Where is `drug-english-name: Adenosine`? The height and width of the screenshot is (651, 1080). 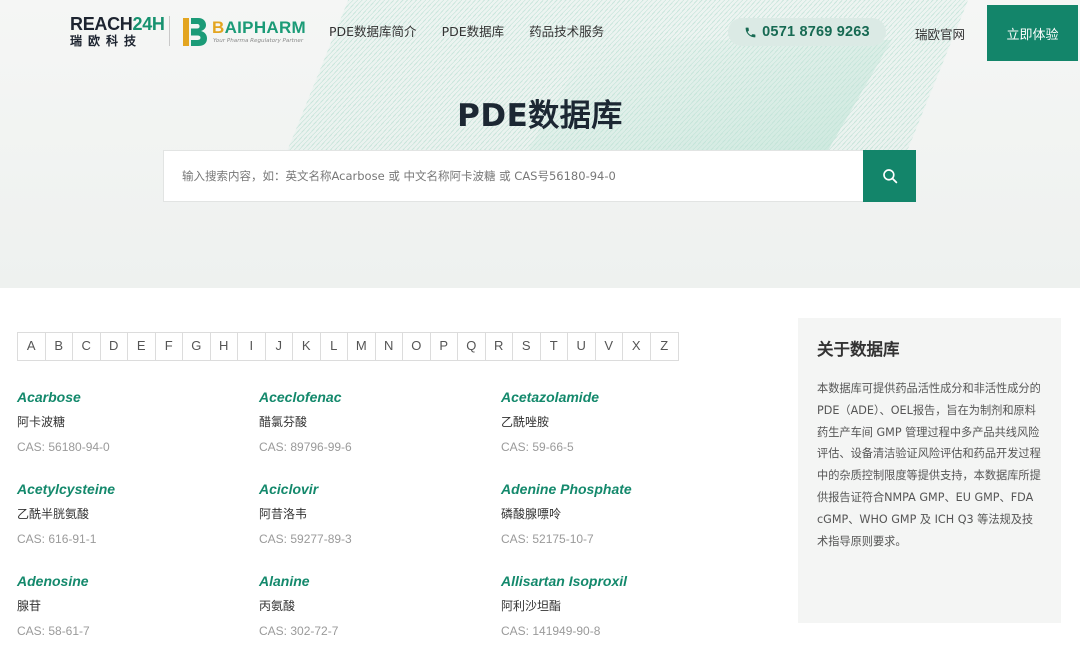
drug-english-name: Adenosine is located at coordinates (132, 581).